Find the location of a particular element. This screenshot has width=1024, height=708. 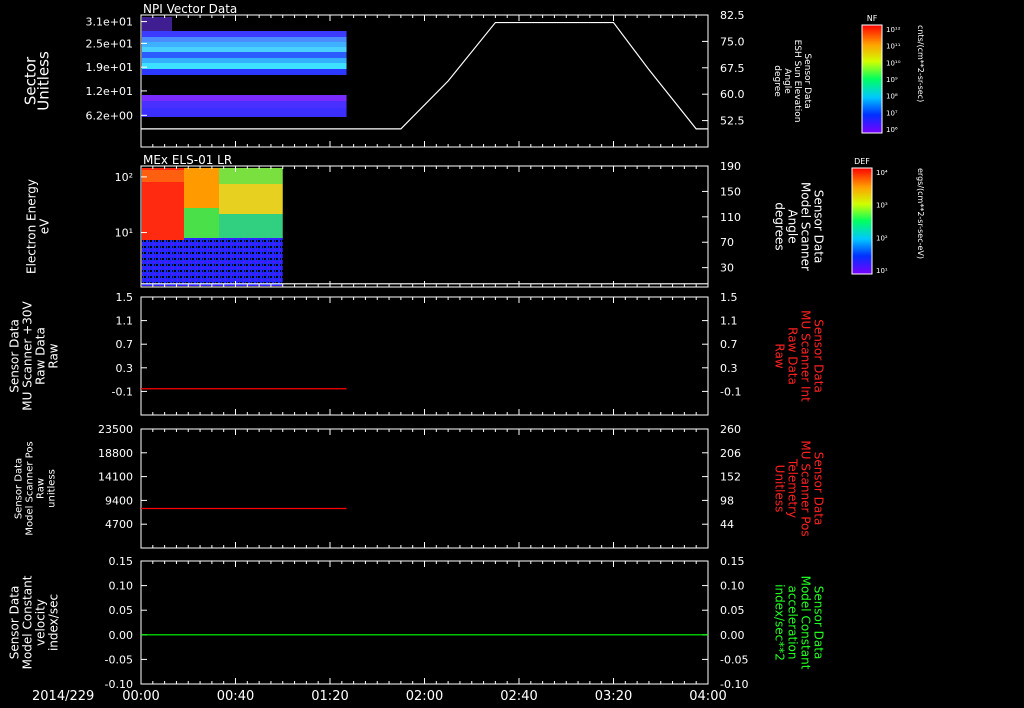

time-tick-label: 00:40 is located at coordinates (235, 696).